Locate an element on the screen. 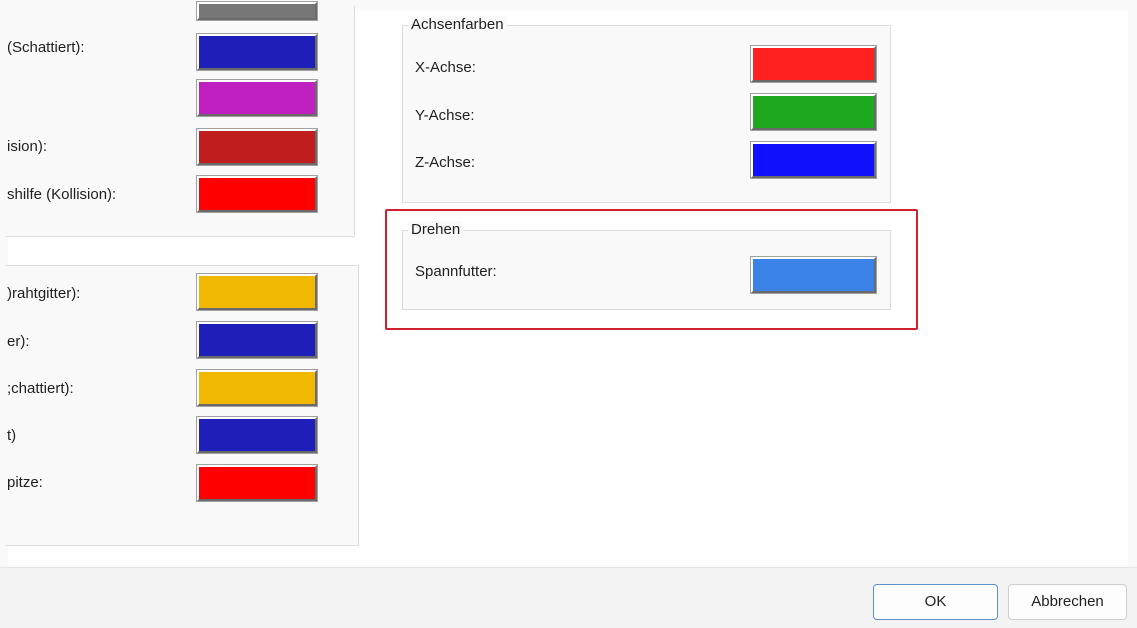 The height and width of the screenshot is (628, 1137). left-top-row-3-swatch is located at coordinates (257, 147).